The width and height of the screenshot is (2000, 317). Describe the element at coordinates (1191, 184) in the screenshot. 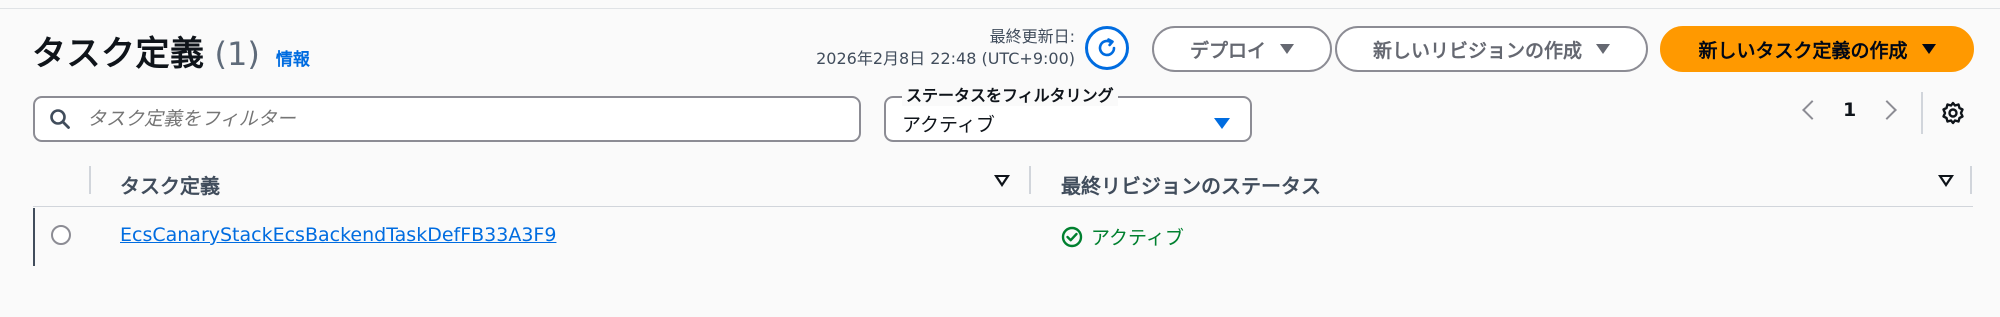

I see `column-header-status: 最終リビジョンのステータス` at that location.